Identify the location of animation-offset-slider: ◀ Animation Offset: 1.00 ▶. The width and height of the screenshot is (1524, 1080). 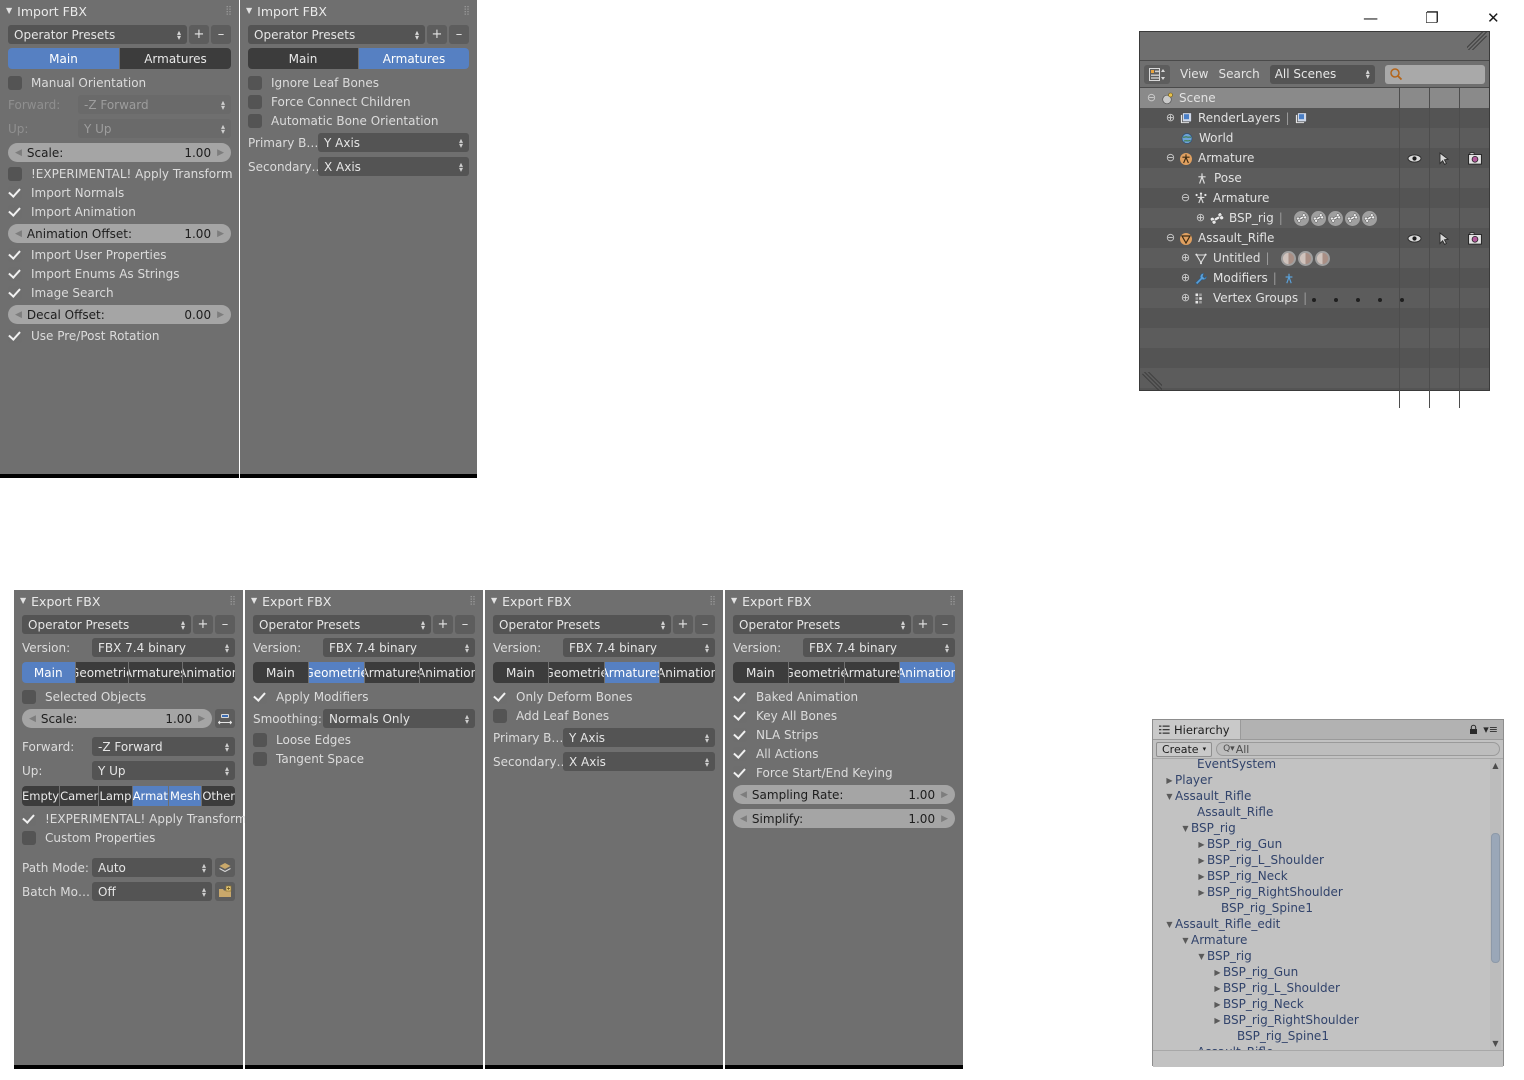
(119, 233).